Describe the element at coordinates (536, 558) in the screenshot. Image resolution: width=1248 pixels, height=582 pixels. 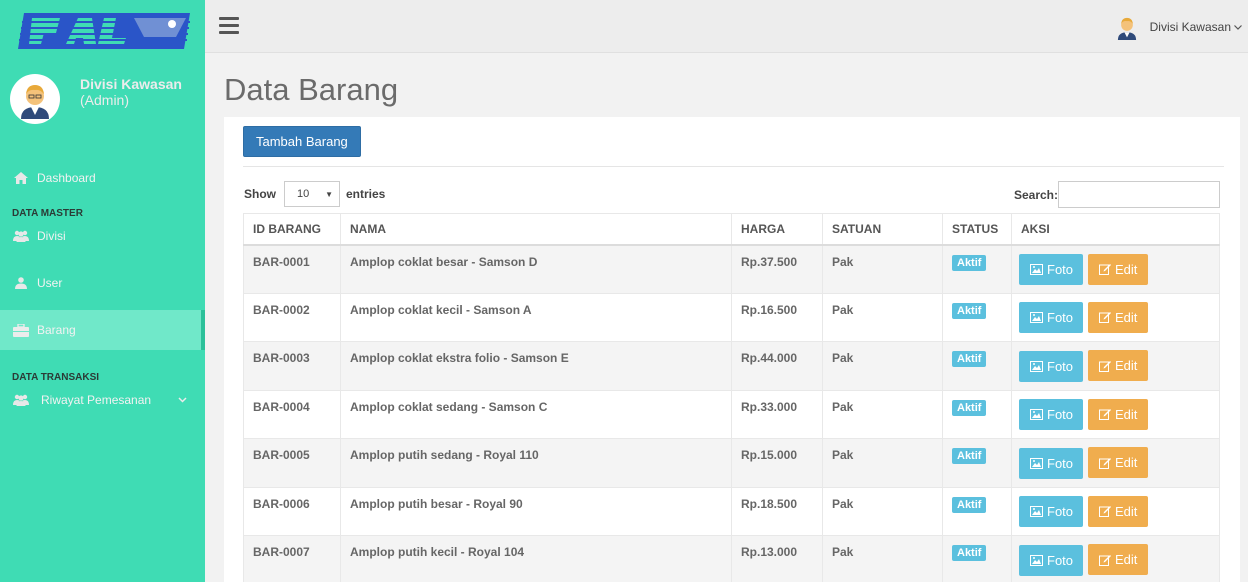
I see `cell-nama: Amplop putih kecil - Royal 104` at that location.